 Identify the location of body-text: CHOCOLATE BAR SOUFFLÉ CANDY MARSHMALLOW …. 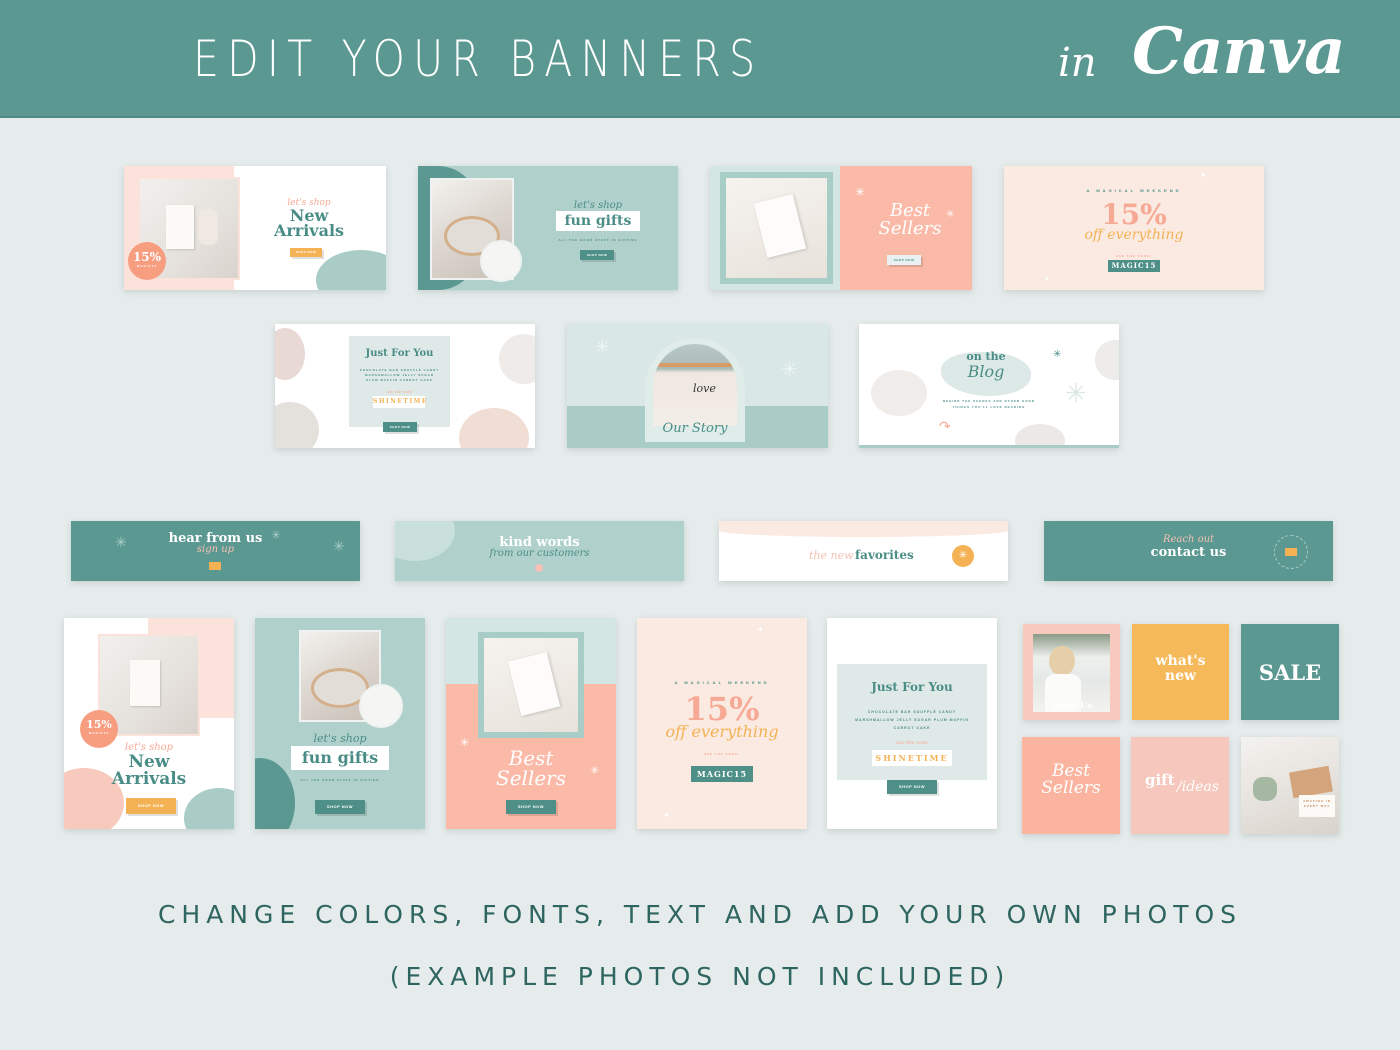
(399, 375).